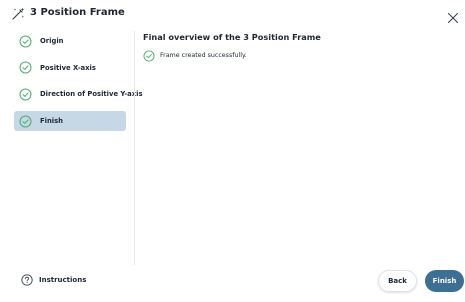 This screenshot has width=465, height=302. What do you see at coordinates (70, 41) in the screenshot?
I see `step-origin: Origin` at bounding box center [70, 41].